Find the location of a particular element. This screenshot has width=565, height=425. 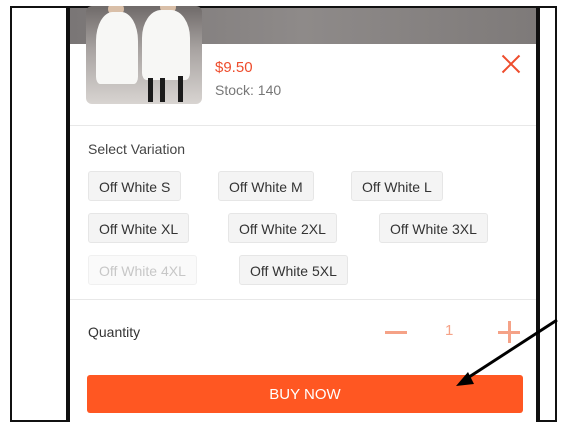

product-stock: Stock: 140 is located at coordinates (248, 90).